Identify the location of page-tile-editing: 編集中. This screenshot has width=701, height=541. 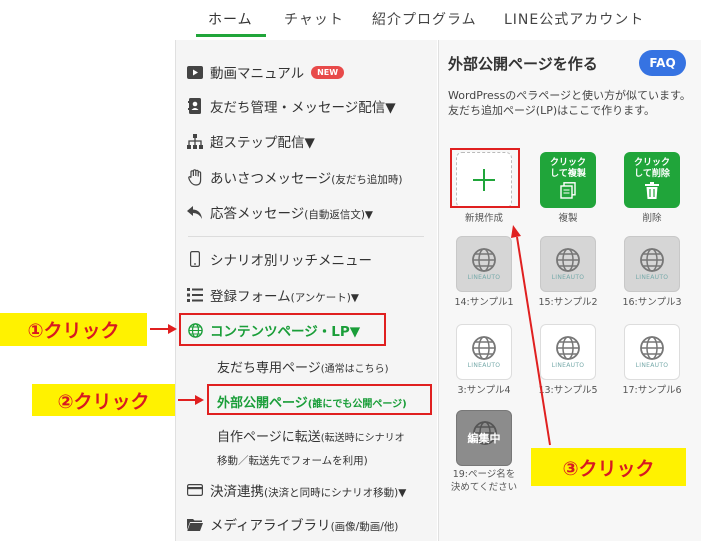
(484, 438).